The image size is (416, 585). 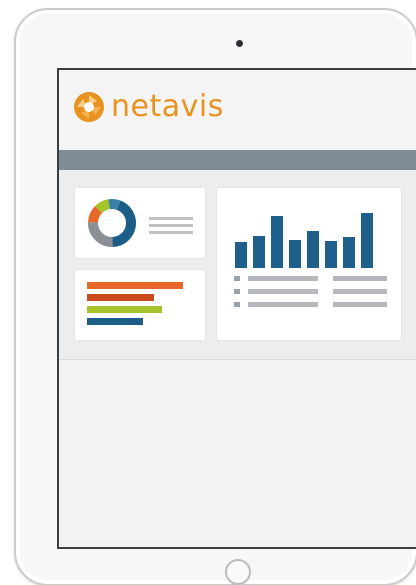 What do you see at coordinates (237, 160) in the screenshot?
I see `header-bar` at bounding box center [237, 160].